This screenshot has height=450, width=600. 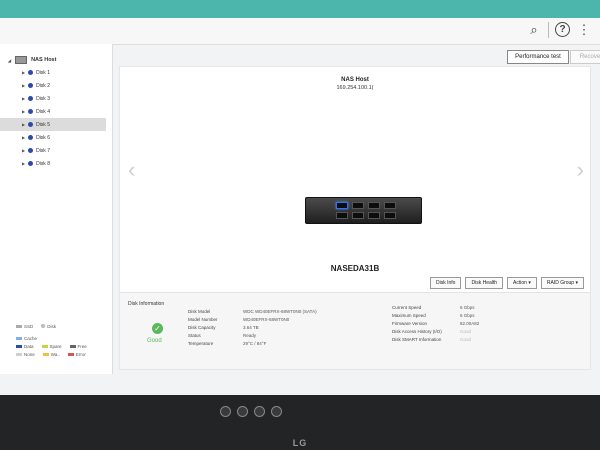 What do you see at coordinates (43, 111) in the screenshot?
I see `tree-item-label: Disk 4` at bounding box center [43, 111].